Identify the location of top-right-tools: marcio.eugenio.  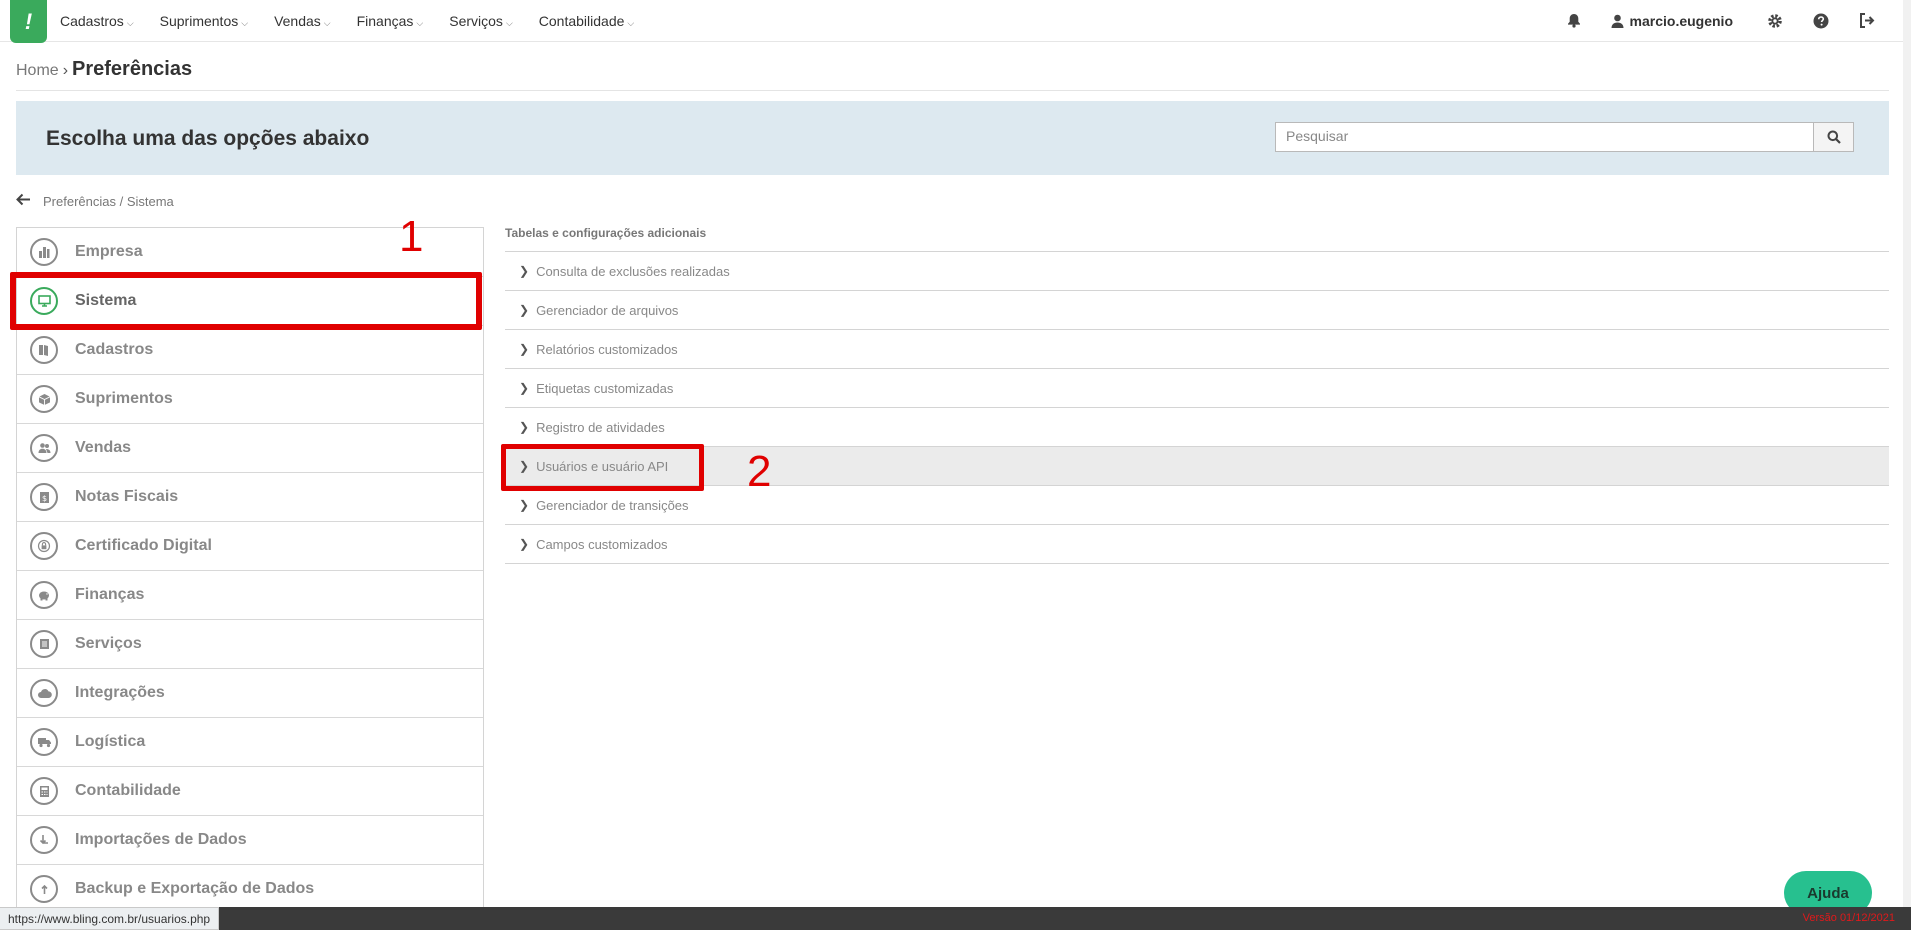
(1736, 20).